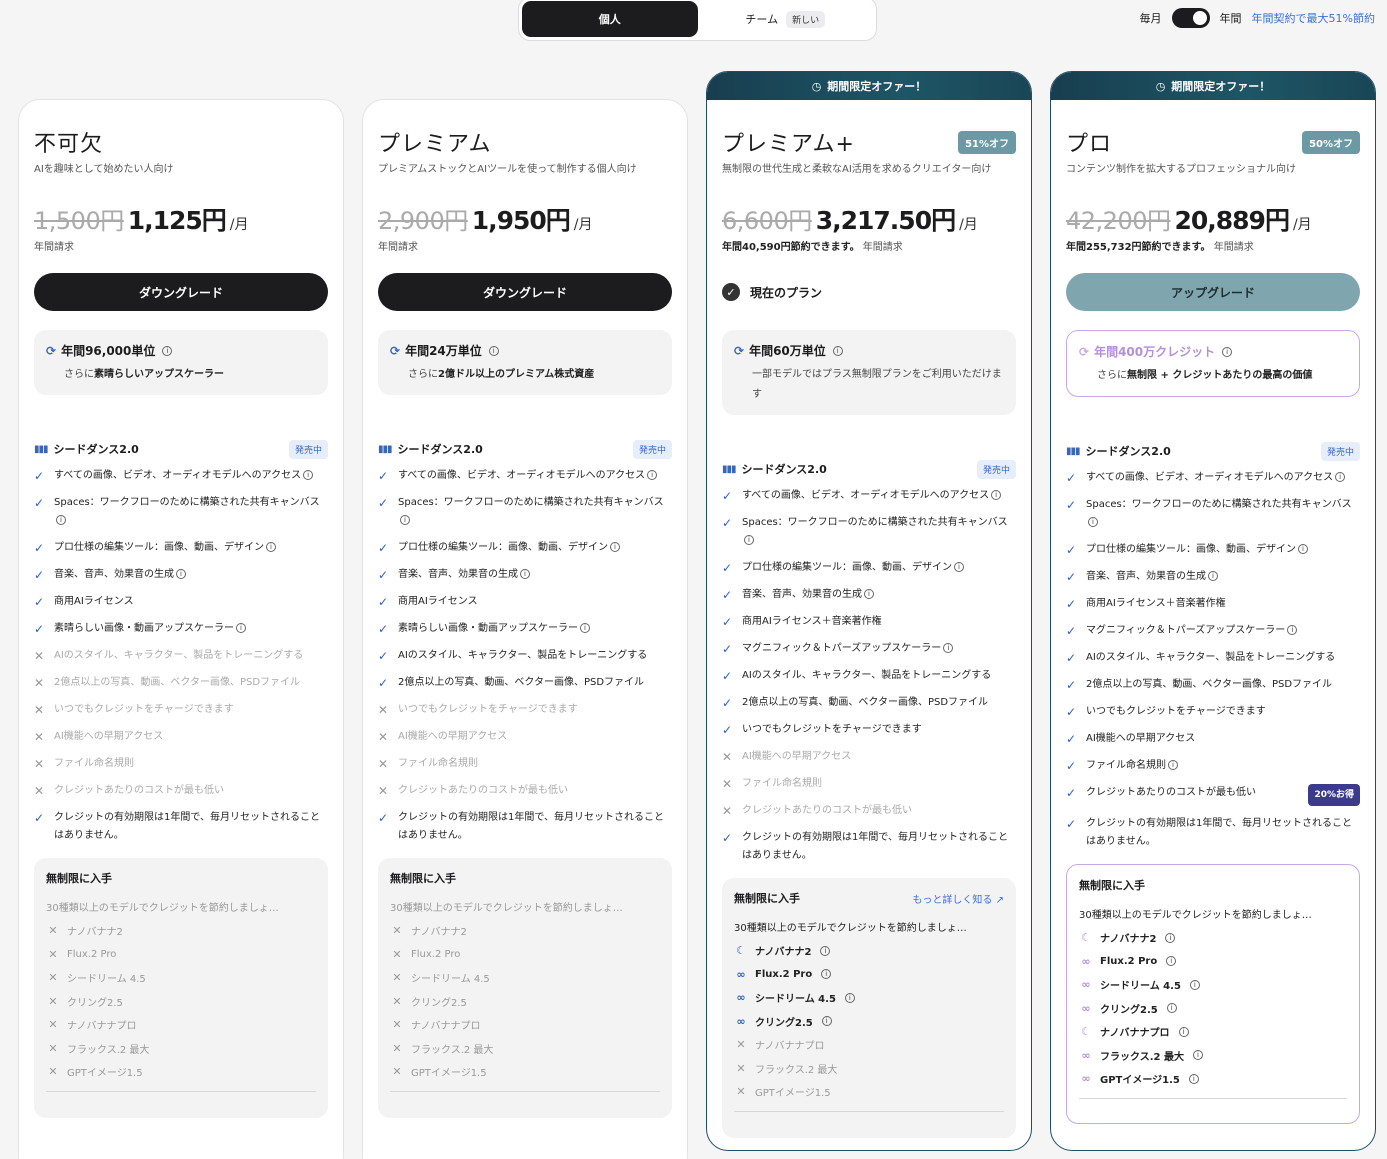 This screenshot has height=1159, width=1387. Describe the element at coordinates (610, 19) in the screenshot. I see `tab-individual: 個人` at that location.